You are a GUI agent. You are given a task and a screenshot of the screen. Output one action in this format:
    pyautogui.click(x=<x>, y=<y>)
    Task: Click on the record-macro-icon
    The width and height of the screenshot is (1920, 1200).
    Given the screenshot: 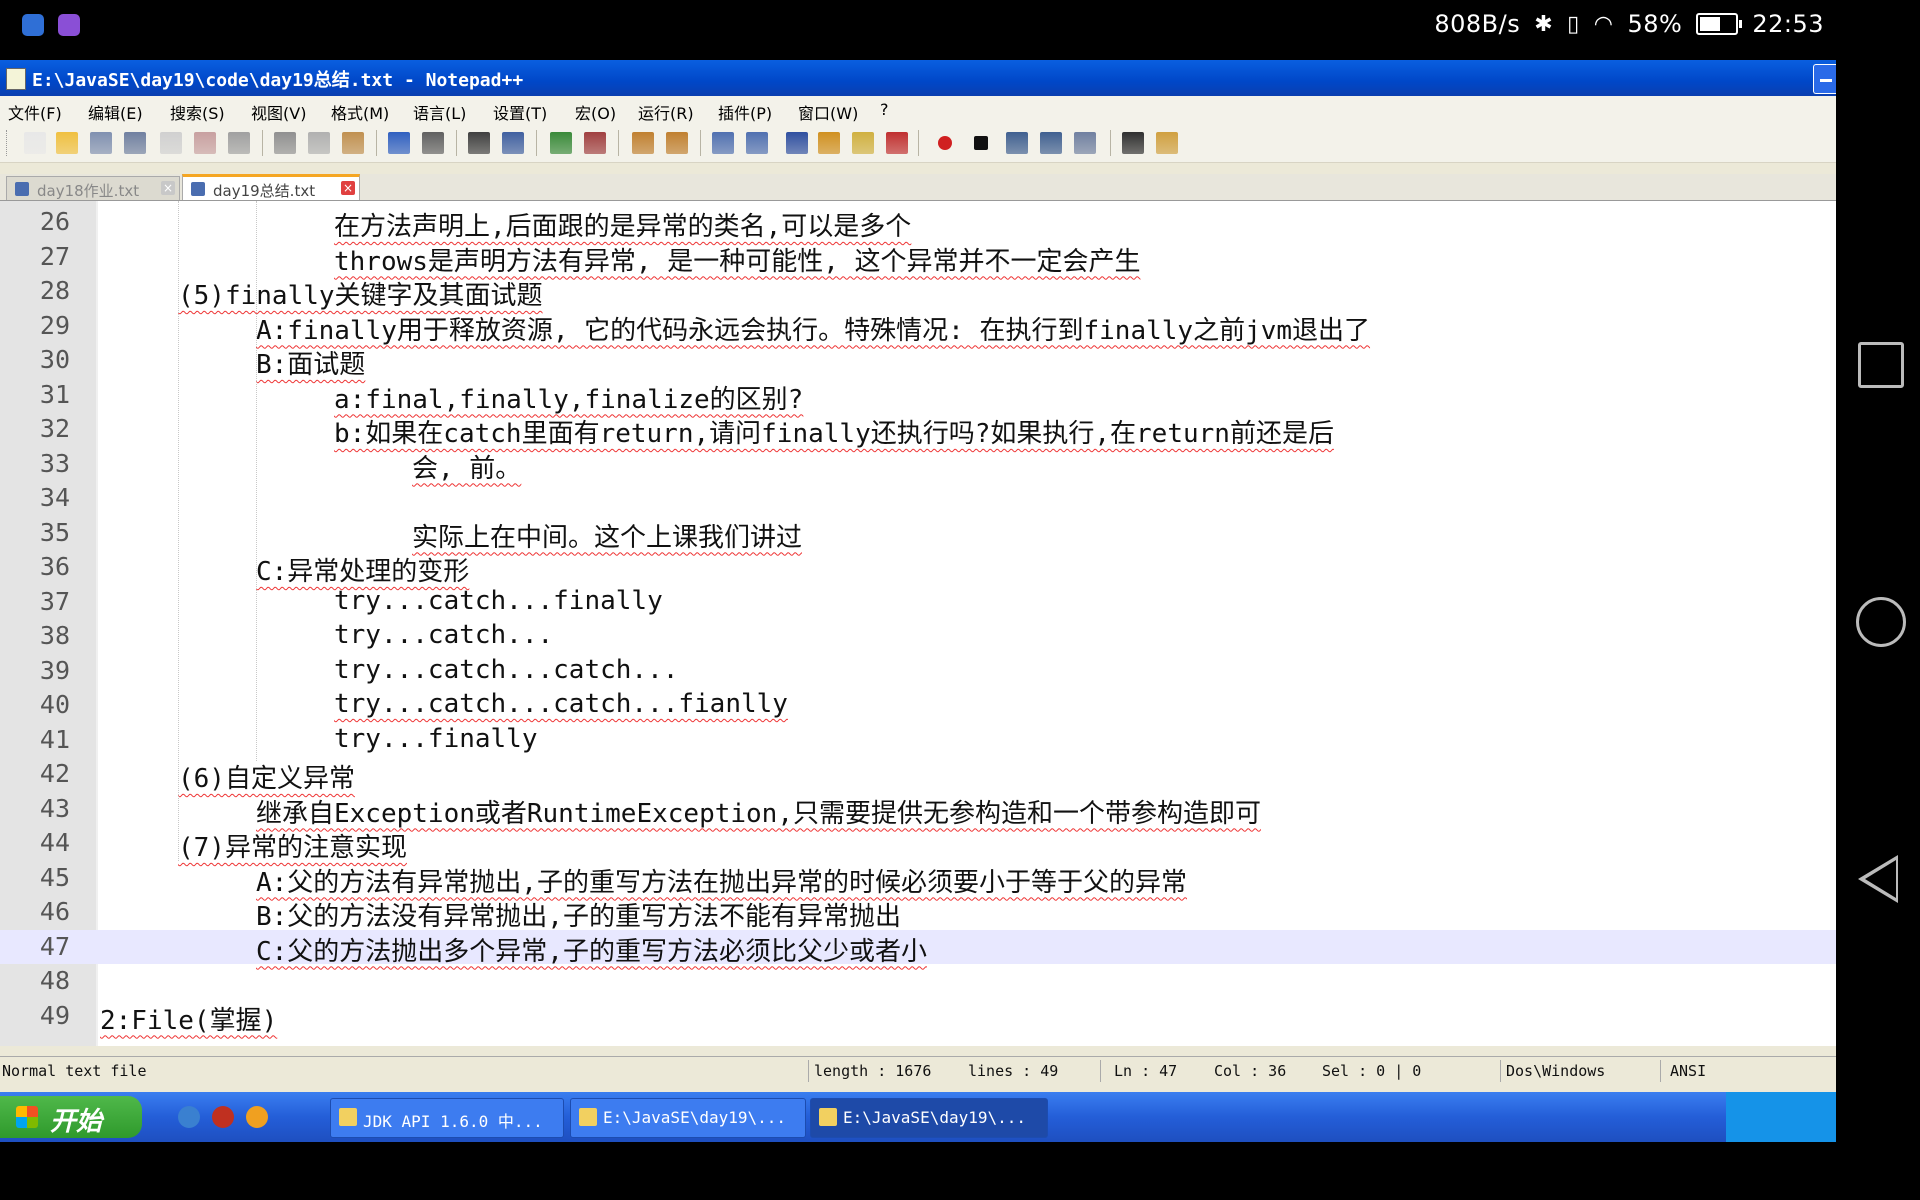 What is the action you would take?
    pyautogui.click(x=945, y=143)
    